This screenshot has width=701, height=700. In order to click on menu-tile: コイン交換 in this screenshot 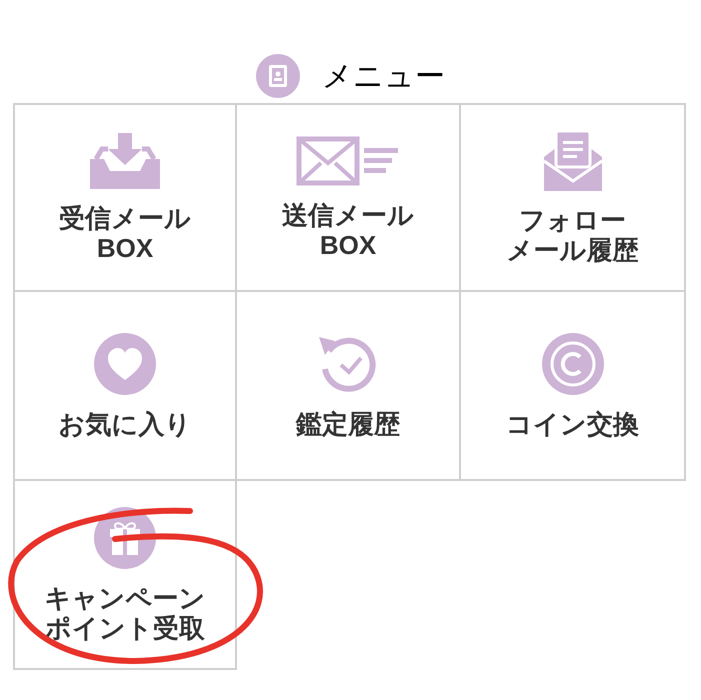, I will do `click(573, 386)`.